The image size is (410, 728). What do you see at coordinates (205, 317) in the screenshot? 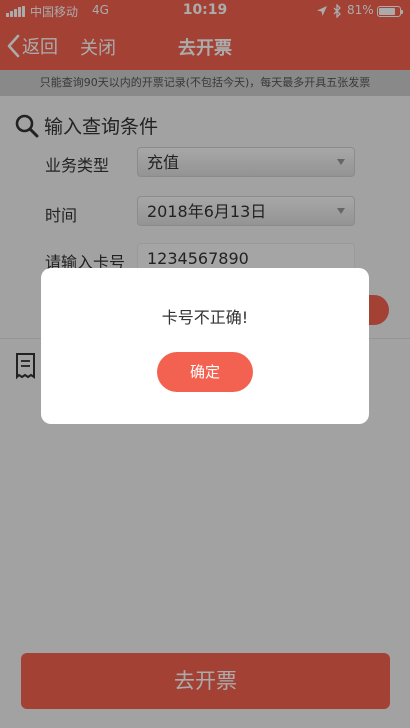
I see `dialog-message: 卡号不正确!` at bounding box center [205, 317].